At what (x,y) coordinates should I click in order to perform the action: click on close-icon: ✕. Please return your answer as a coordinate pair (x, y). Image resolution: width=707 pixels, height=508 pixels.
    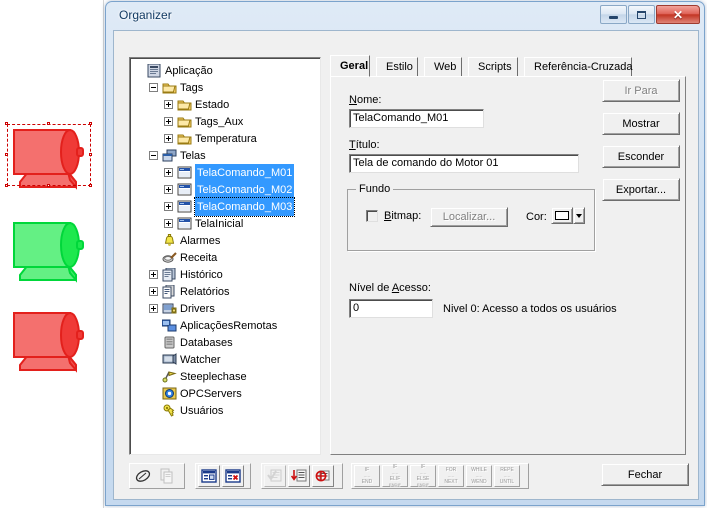
    Looking at the image, I should click on (678, 14).